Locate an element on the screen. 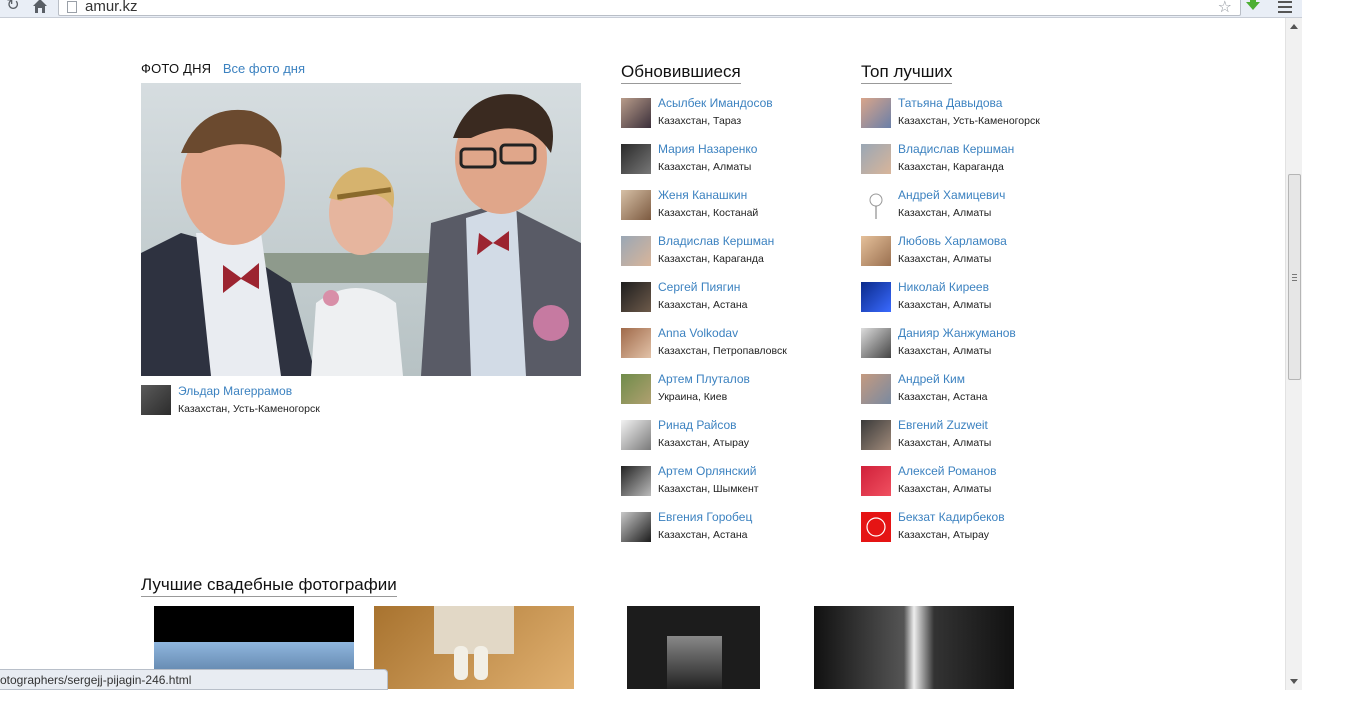 This screenshot has height=728, width=1366. user-name: Андрей Хамицевич is located at coordinates (951, 195).